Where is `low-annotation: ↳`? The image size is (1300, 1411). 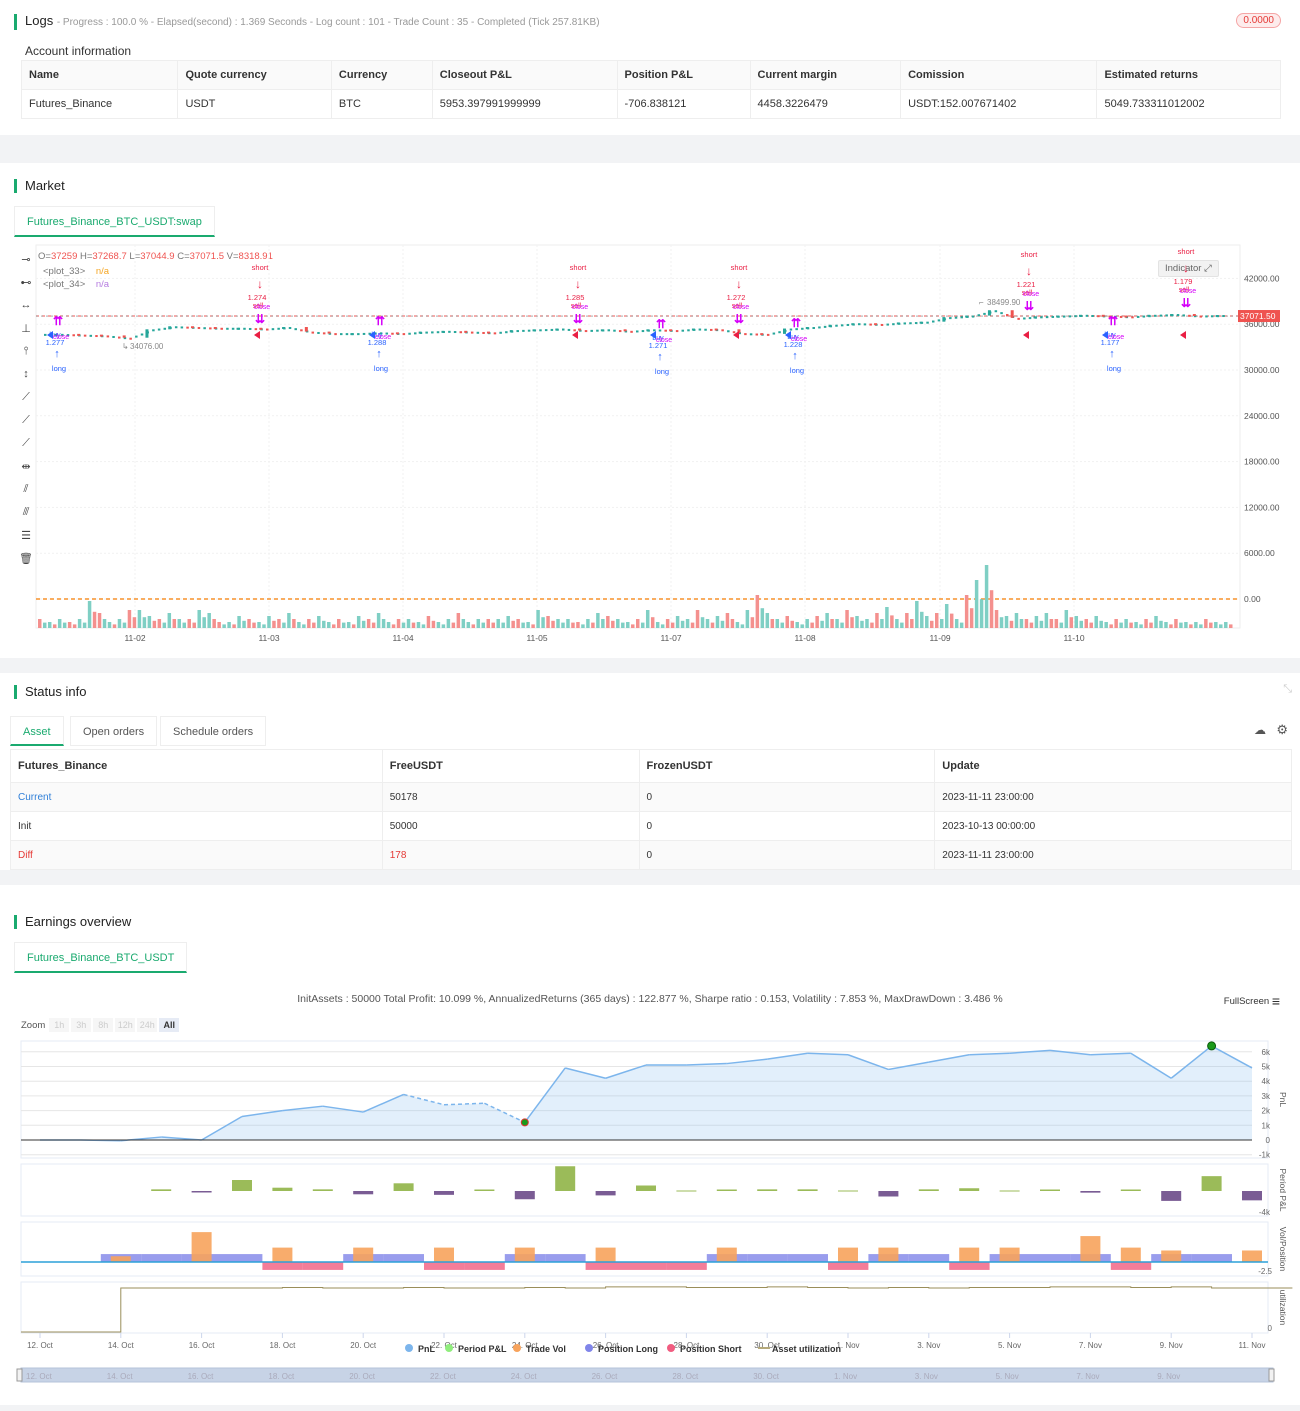
low-annotation: ↳ is located at coordinates (125, 346).